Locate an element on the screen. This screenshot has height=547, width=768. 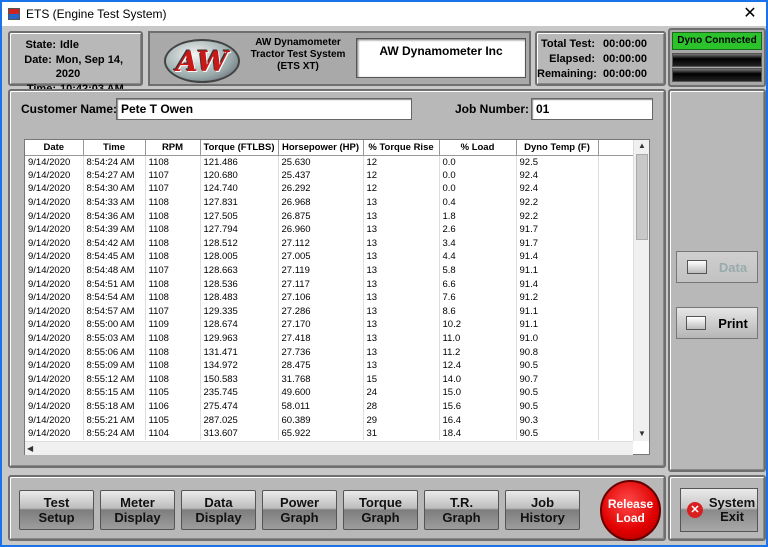
table-cell: 8:54:39 AM is located at coordinates (114, 229).